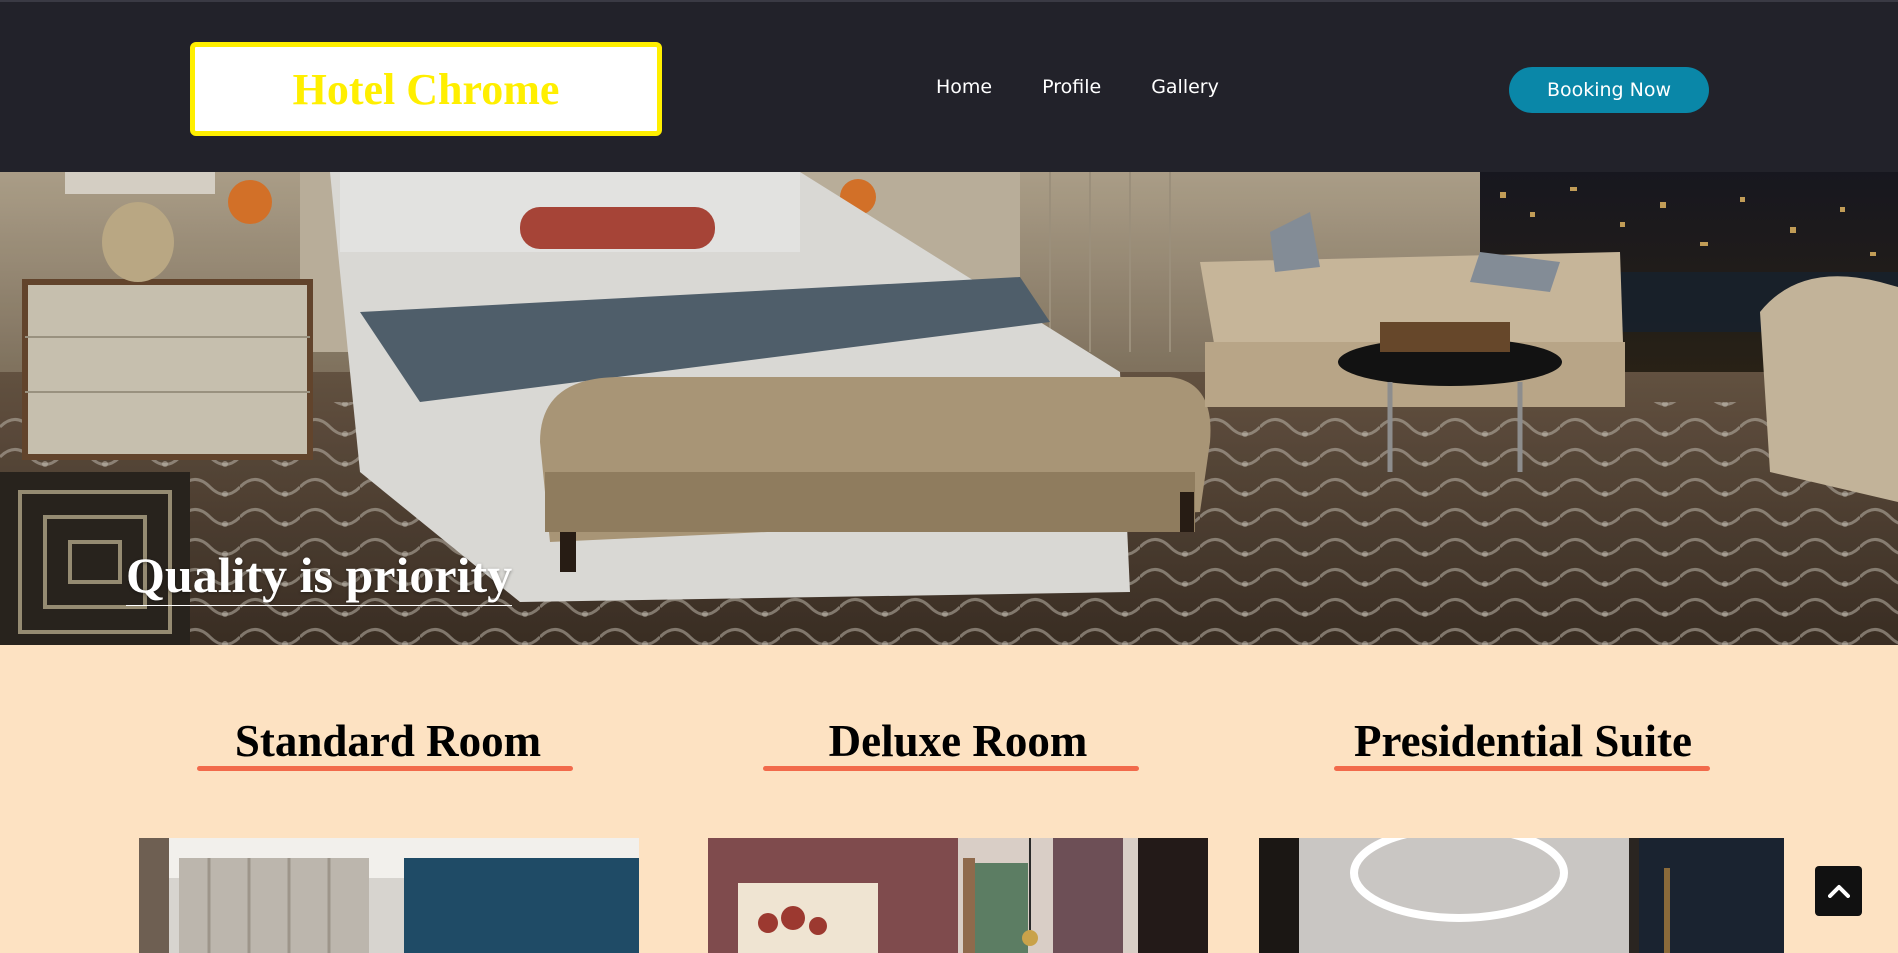  What do you see at coordinates (389, 895) in the screenshot?
I see `standard-room-image` at bounding box center [389, 895].